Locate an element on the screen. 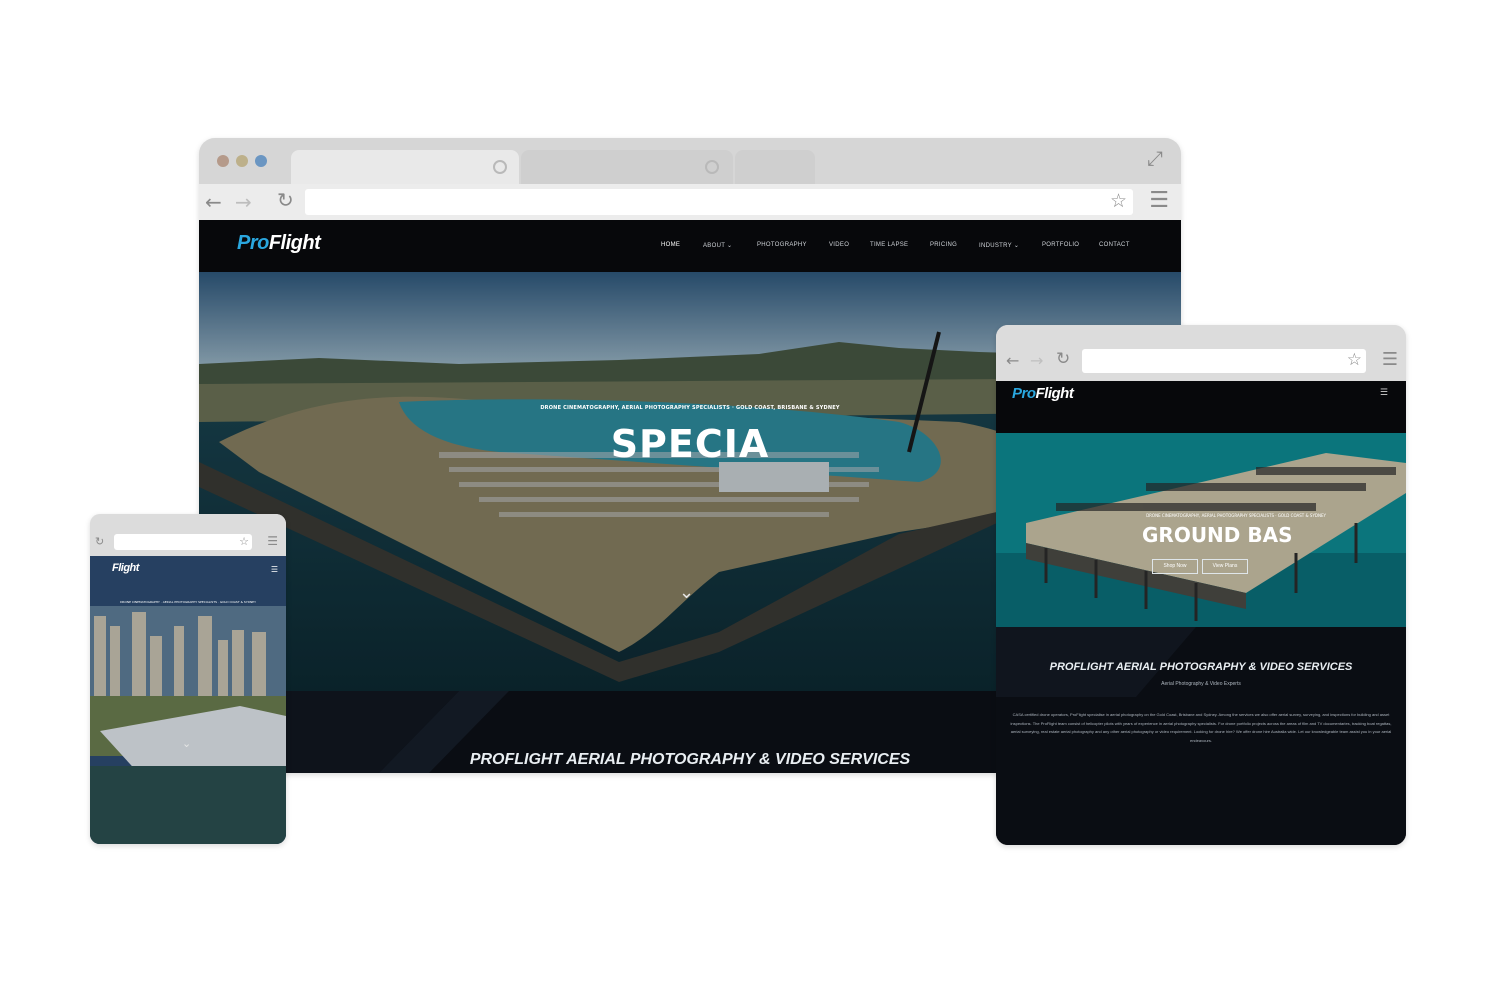 This screenshot has width=1500, height=1000. nav-pricing: Pricing is located at coordinates (943, 245).